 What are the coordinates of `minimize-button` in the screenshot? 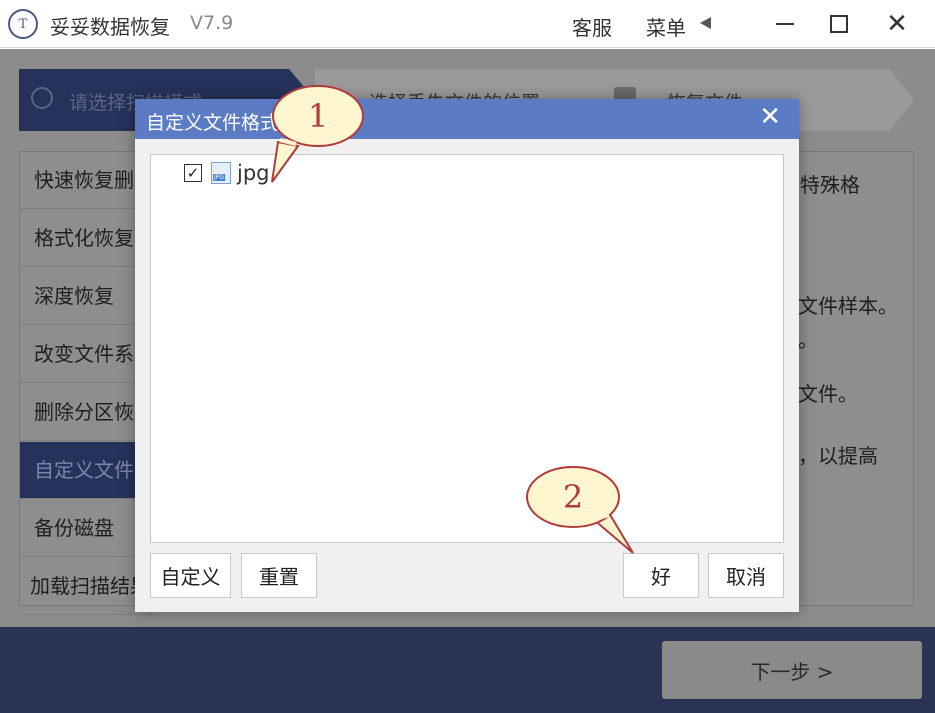 It's located at (785, 24).